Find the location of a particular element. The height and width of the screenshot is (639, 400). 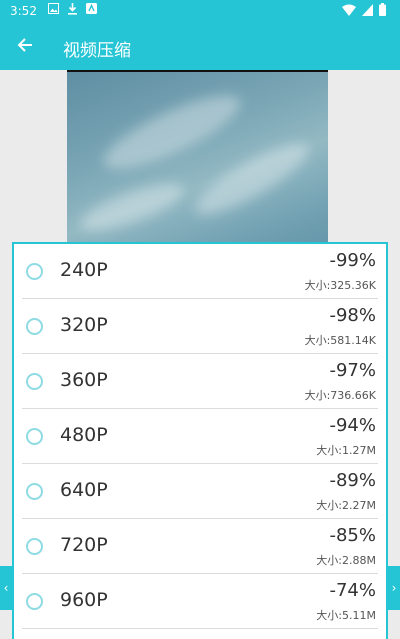

resolution-label: 960P is located at coordinates (84, 600).